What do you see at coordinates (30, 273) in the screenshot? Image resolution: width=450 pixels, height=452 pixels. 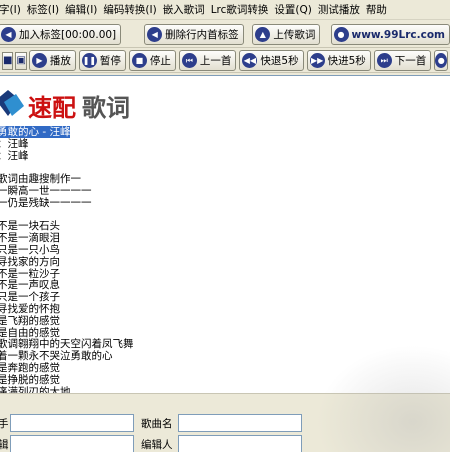 I see `lyric-line-text: 不是一粒沙子` at bounding box center [30, 273].